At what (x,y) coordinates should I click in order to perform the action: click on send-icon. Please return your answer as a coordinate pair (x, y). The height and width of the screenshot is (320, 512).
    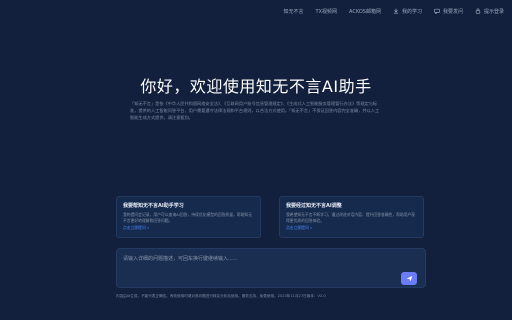
    Looking at the image, I should click on (409, 279).